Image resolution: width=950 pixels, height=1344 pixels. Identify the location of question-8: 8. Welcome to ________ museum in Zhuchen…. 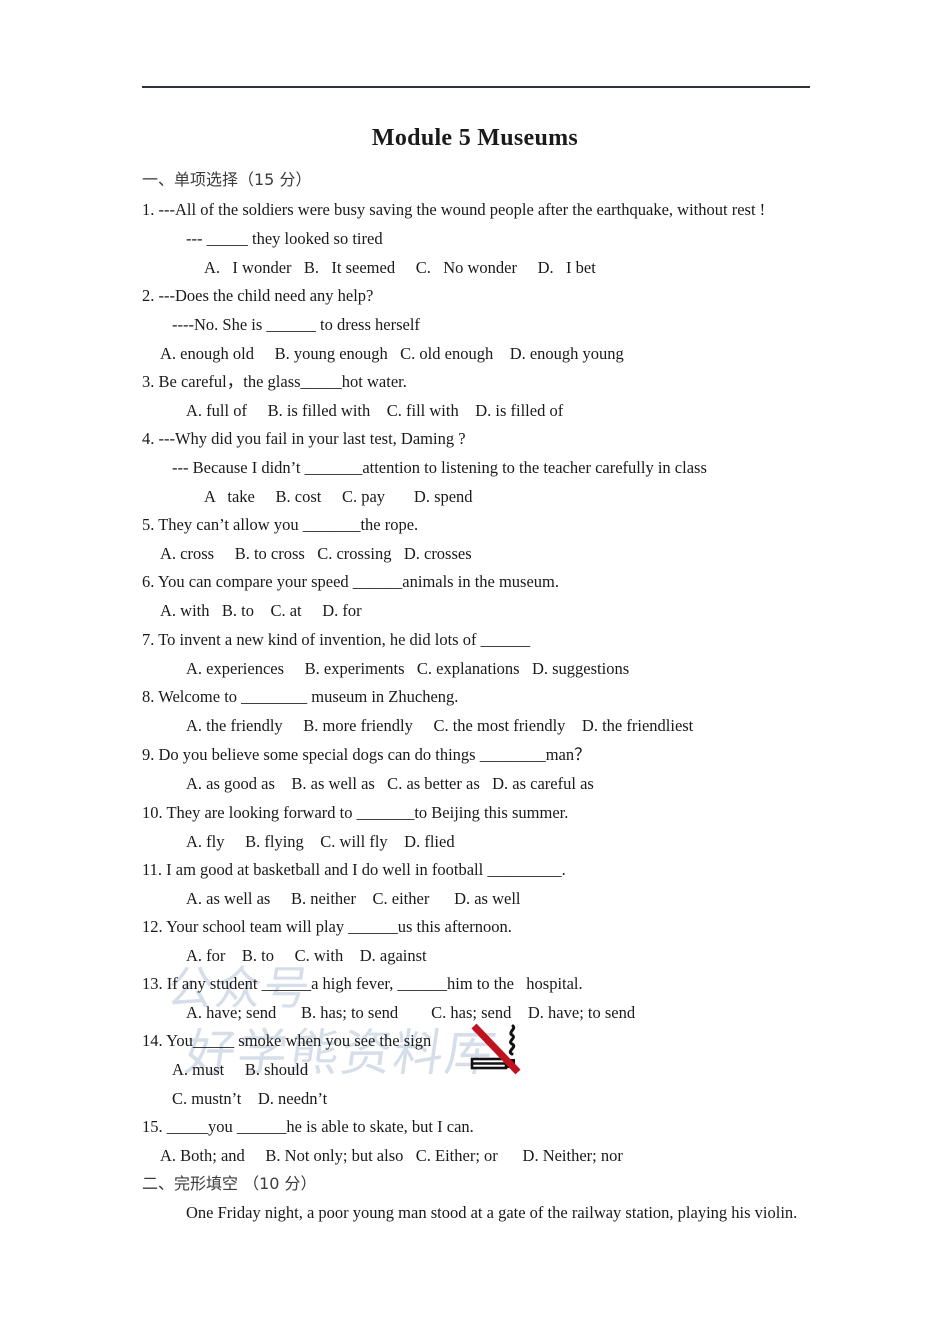
(492, 712).